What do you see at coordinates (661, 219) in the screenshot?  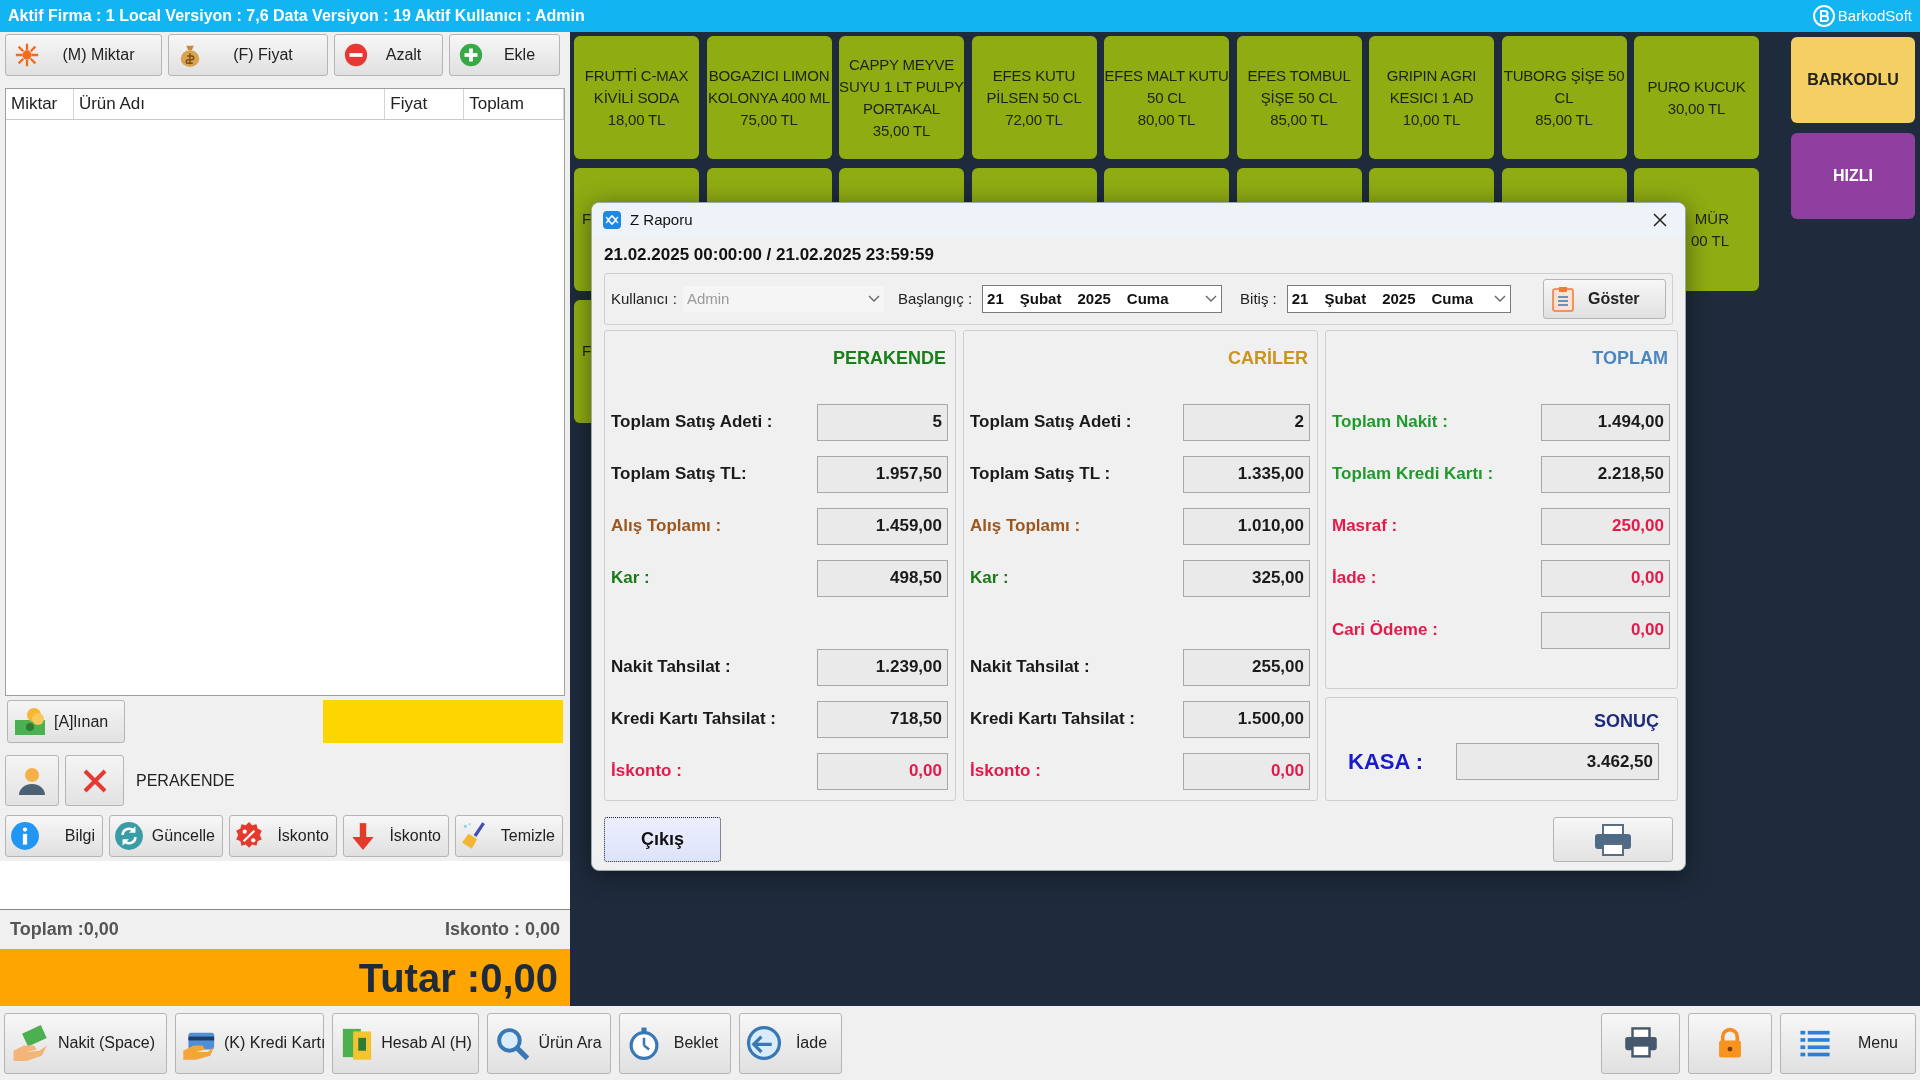 I see `dialog-title: Z Raporu` at bounding box center [661, 219].